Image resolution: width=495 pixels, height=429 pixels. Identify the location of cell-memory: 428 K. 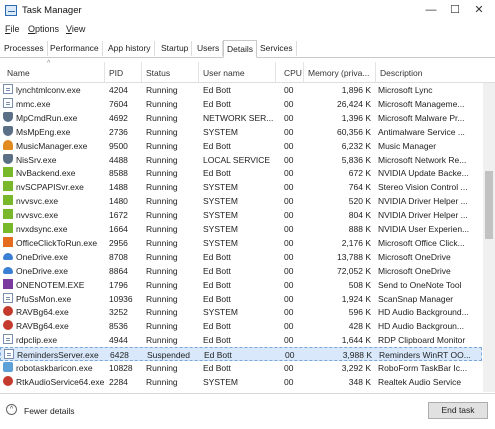
(359, 326).